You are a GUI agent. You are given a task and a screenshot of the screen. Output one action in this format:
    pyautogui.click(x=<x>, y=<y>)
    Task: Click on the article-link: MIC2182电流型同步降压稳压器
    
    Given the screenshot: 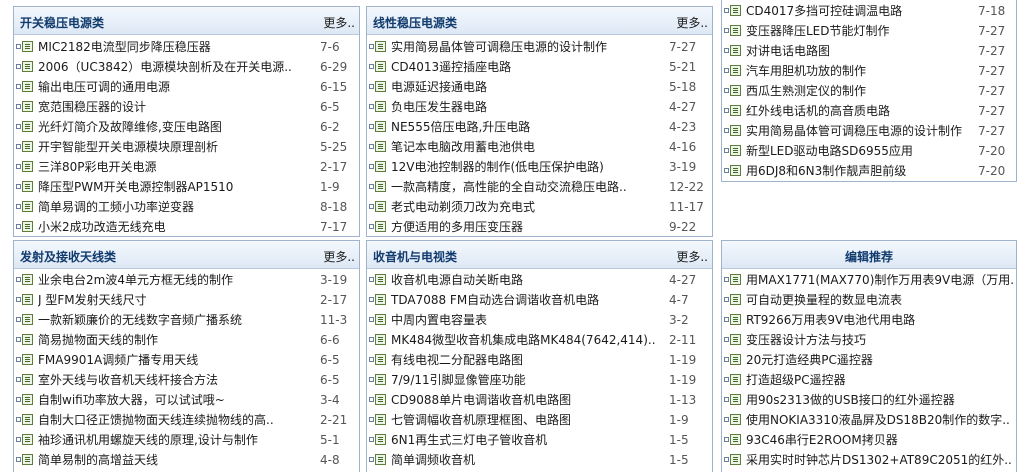 What is the action you would take?
    pyautogui.click(x=176, y=47)
    